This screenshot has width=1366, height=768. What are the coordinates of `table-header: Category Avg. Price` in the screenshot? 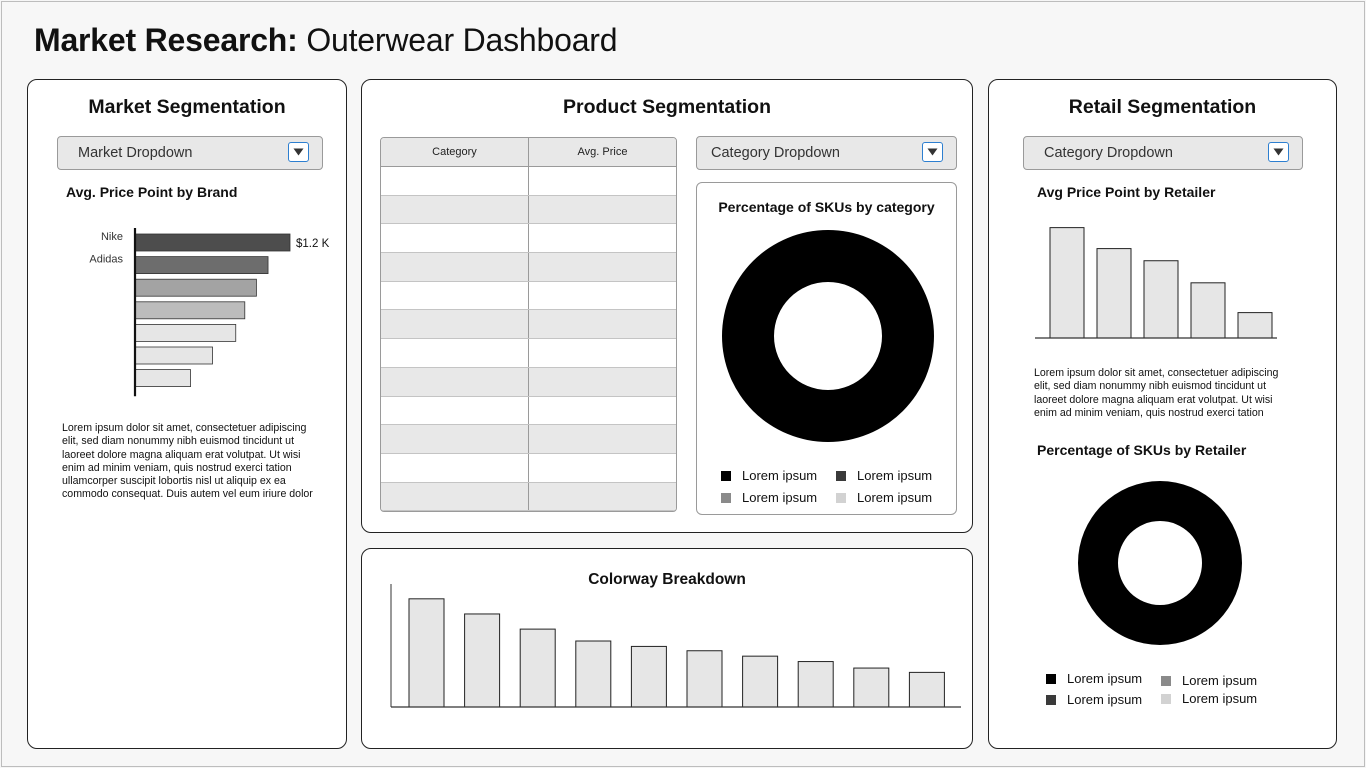 It's located at (528, 152).